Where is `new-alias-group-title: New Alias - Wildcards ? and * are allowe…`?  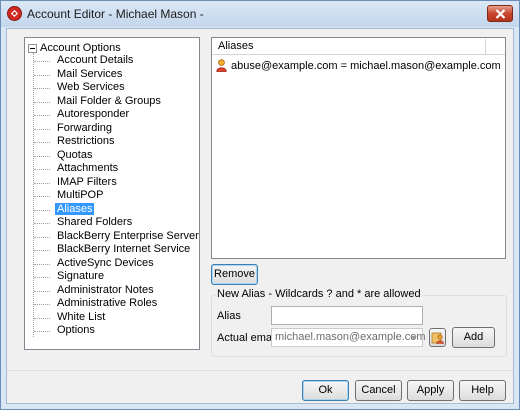 new-alias-group-title: New Alias - Wildcards ? and * are allowe… is located at coordinates (319, 294).